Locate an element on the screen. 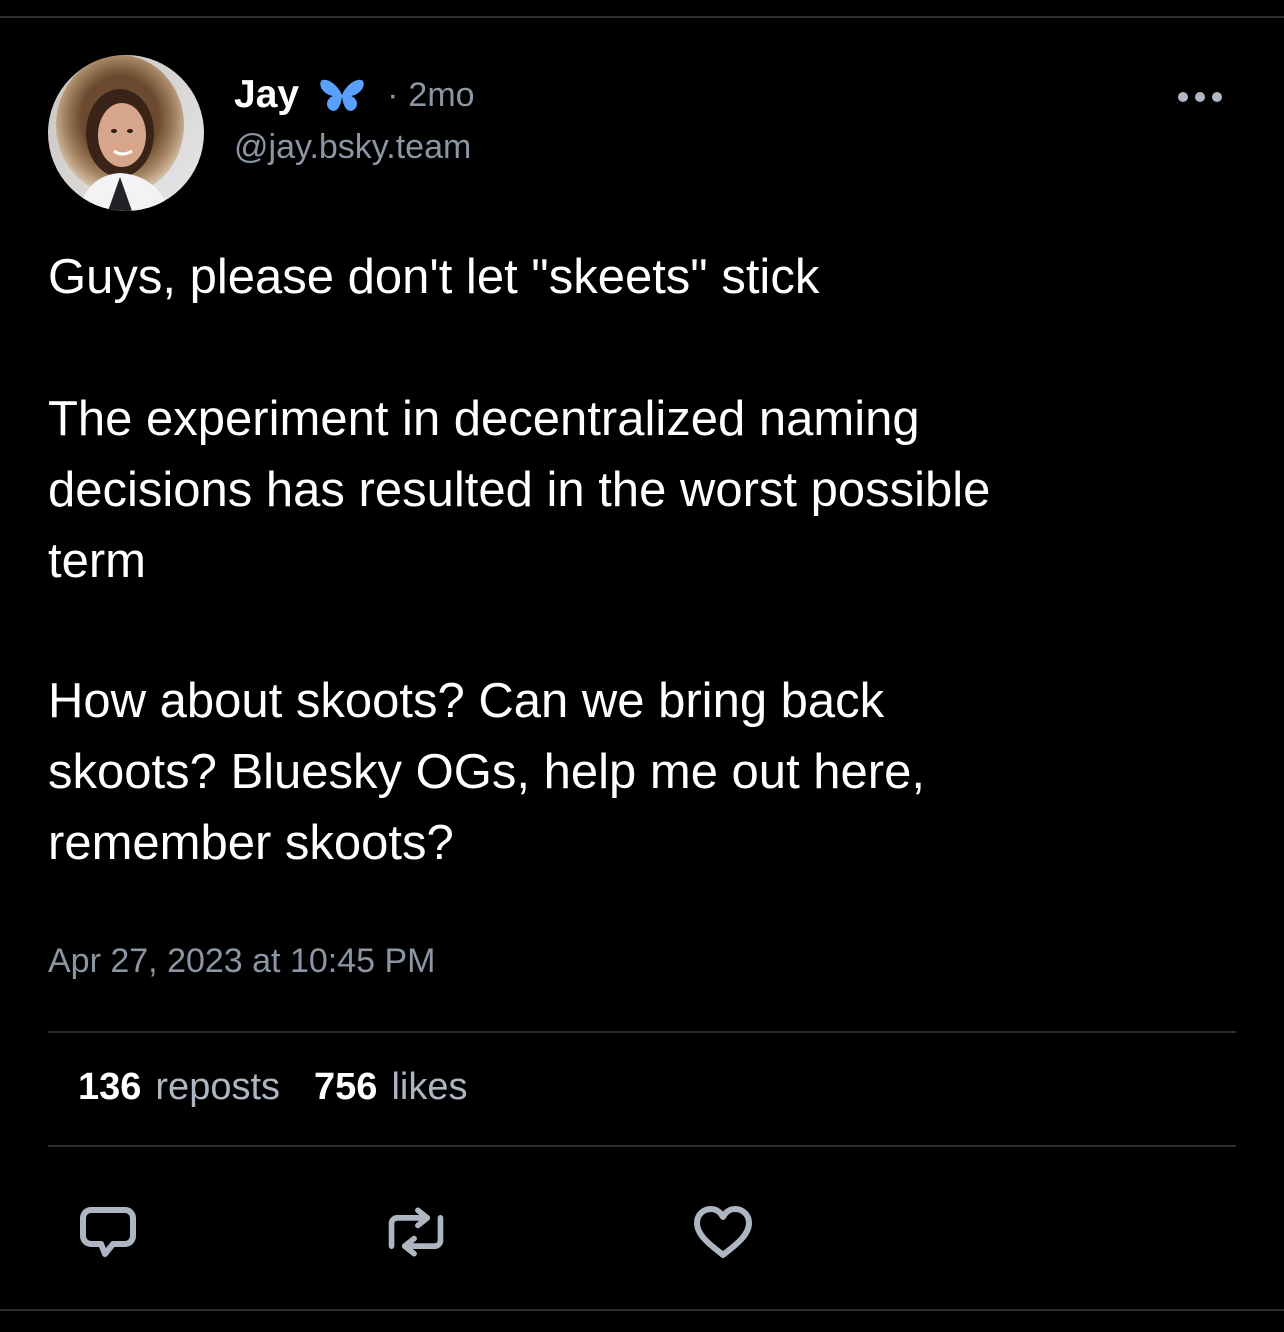 The height and width of the screenshot is (1332, 1284). avatar-image is located at coordinates (126, 133).